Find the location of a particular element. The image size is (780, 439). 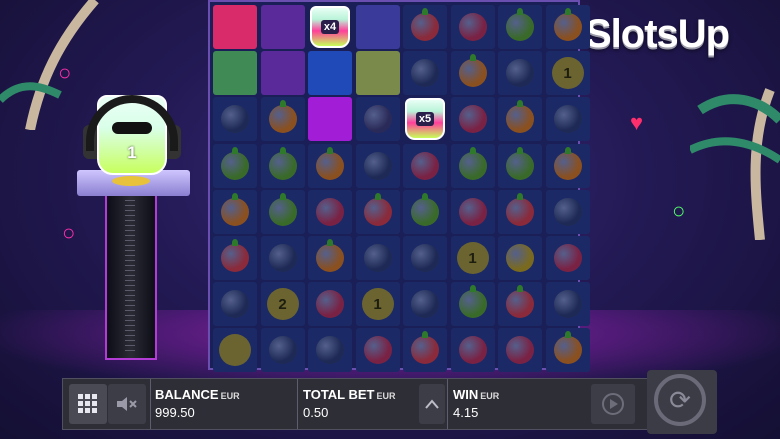

jar-cell: x5 is located at coordinates (425, 119).